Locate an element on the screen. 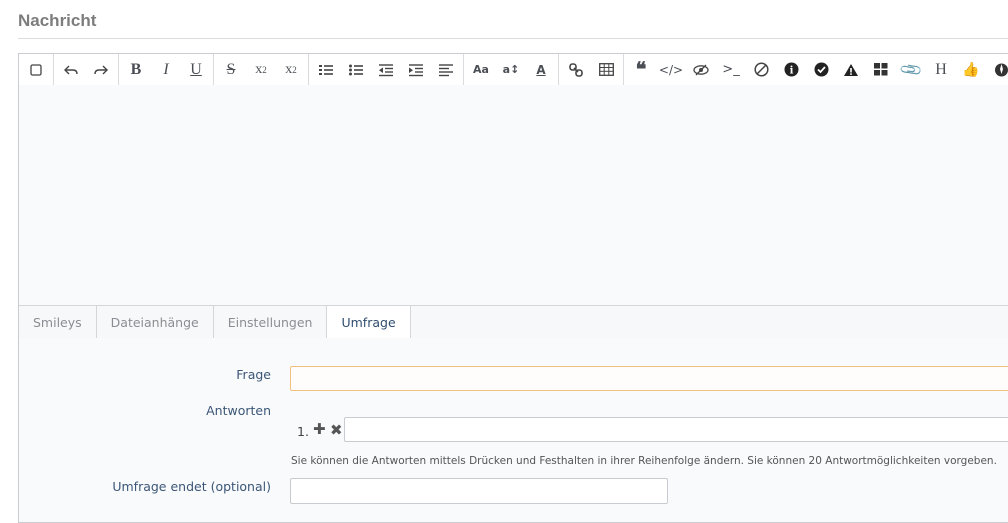  quote-icon: ❝ is located at coordinates (641, 70).